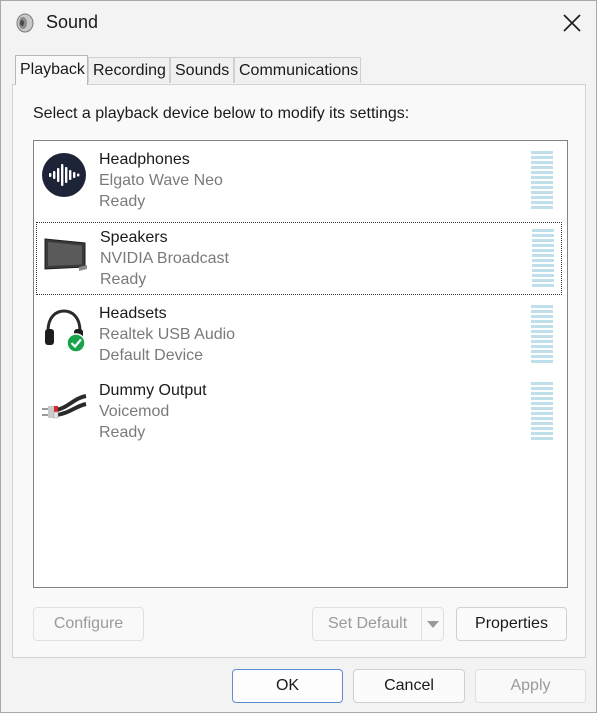  I want to click on title-bar: Sound, so click(298, 23).